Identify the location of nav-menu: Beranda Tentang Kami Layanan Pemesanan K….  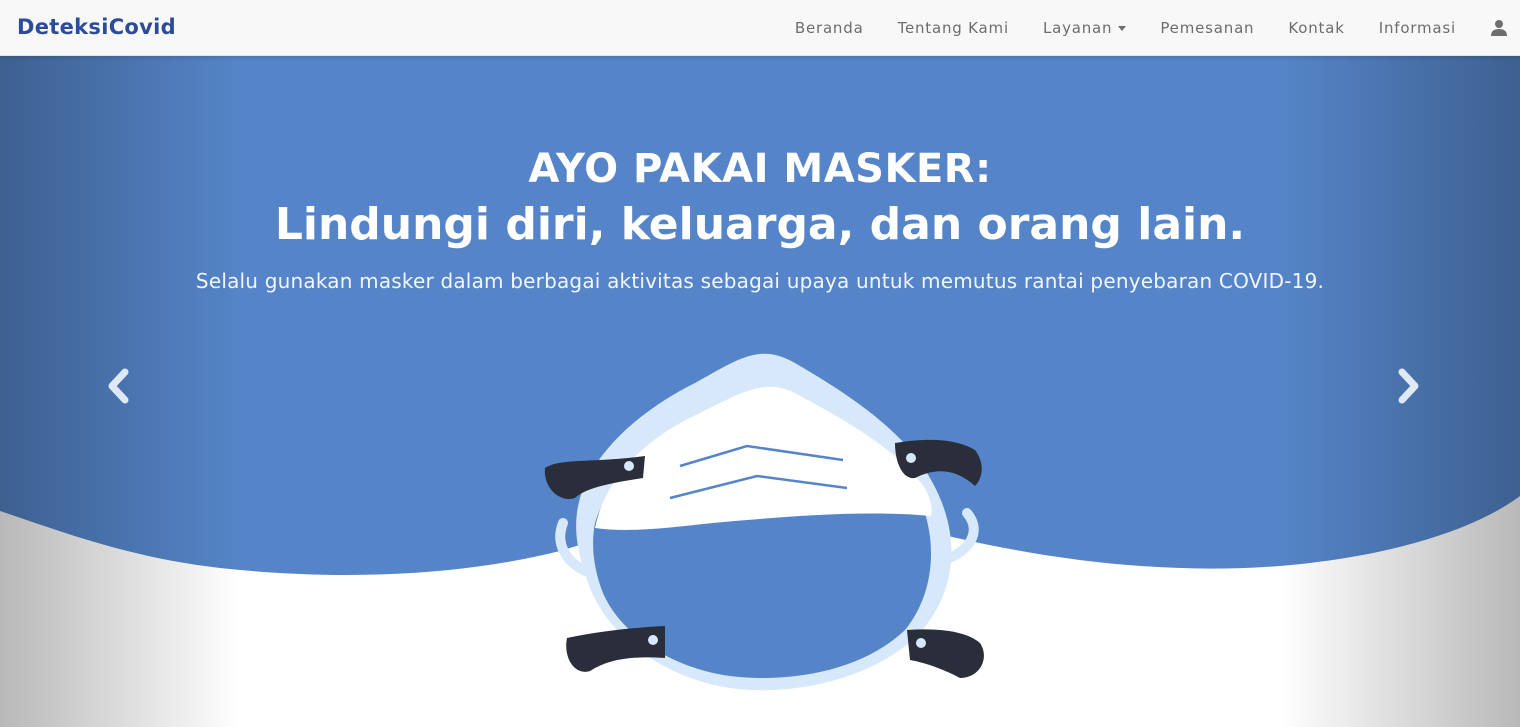
(1157, 27).